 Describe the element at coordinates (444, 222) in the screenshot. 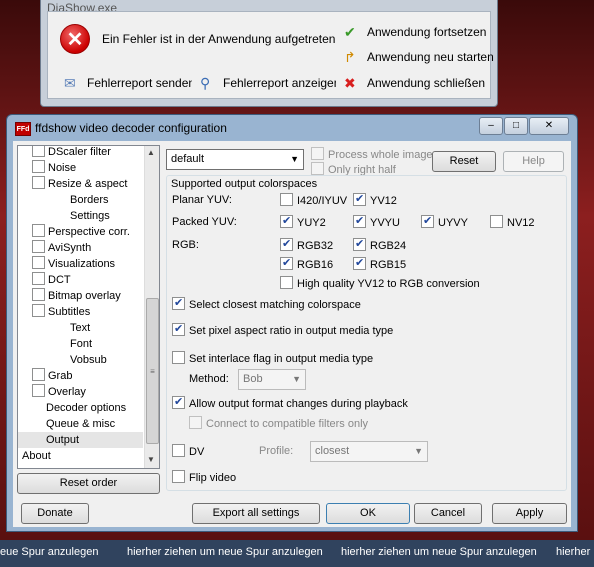

I see `uyvy-checkbox: UYVY` at that location.